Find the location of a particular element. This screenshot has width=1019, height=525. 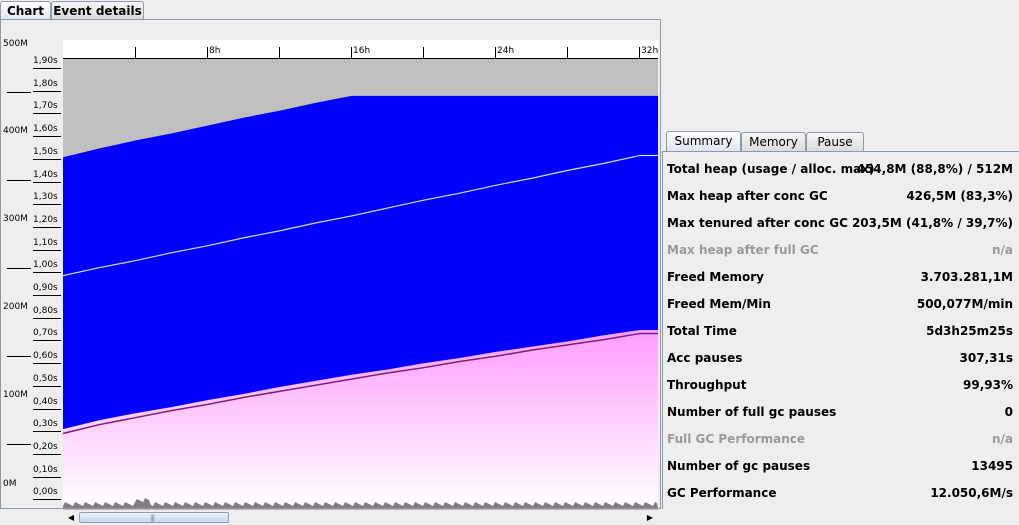

summary-row: Number of gc pauses 13495 is located at coordinates (840, 467).